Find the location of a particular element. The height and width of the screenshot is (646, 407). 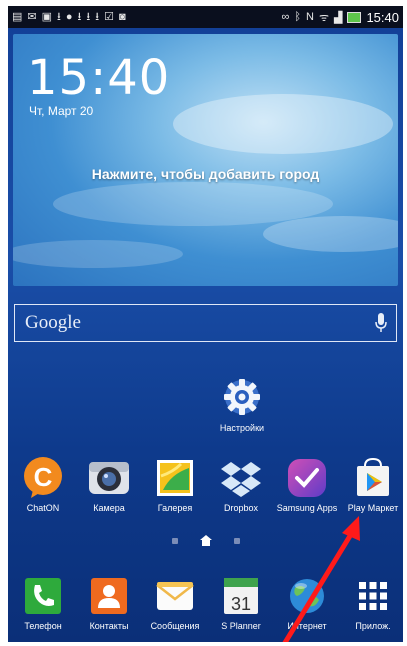

app-label: S Planner is located at coordinates (241, 626).